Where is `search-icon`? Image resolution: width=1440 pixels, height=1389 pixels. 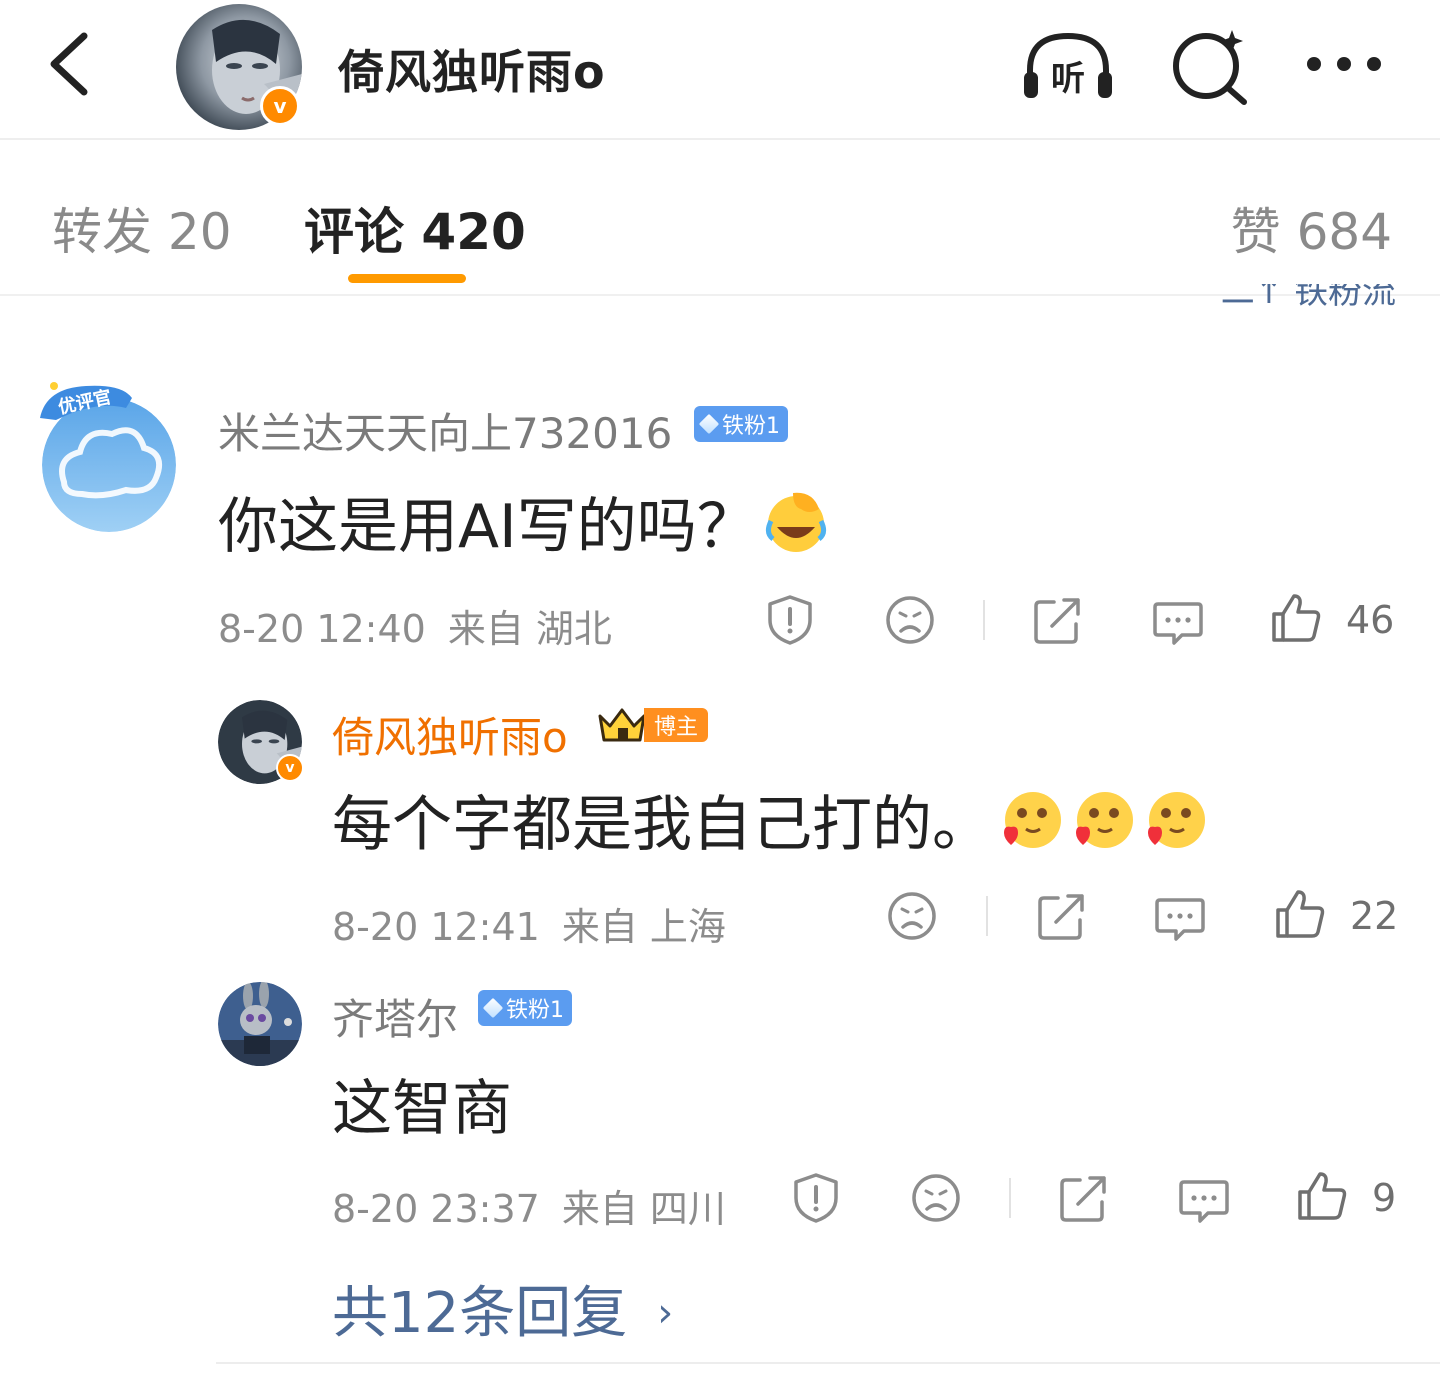 search-icon is located at coordinates (1210, 67).